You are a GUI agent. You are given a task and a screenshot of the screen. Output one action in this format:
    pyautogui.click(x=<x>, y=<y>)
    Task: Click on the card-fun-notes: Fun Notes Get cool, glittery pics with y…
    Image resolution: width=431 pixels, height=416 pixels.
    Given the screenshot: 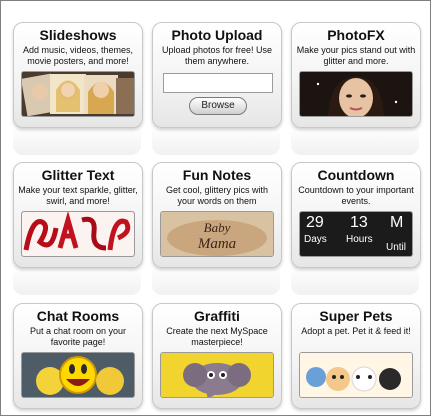 What is the action you would take?
    pyautogui.click(x=217, y=215)
    